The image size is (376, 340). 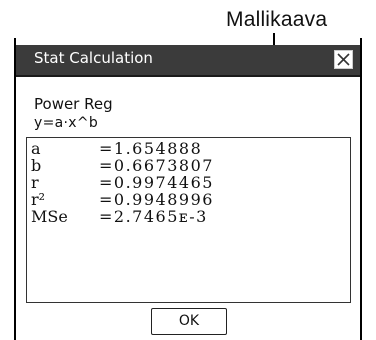 What do you see at coordinates (151, 148) in the screenshot?
I see `result-value: =1.654888` at bounding box center [151, 148].